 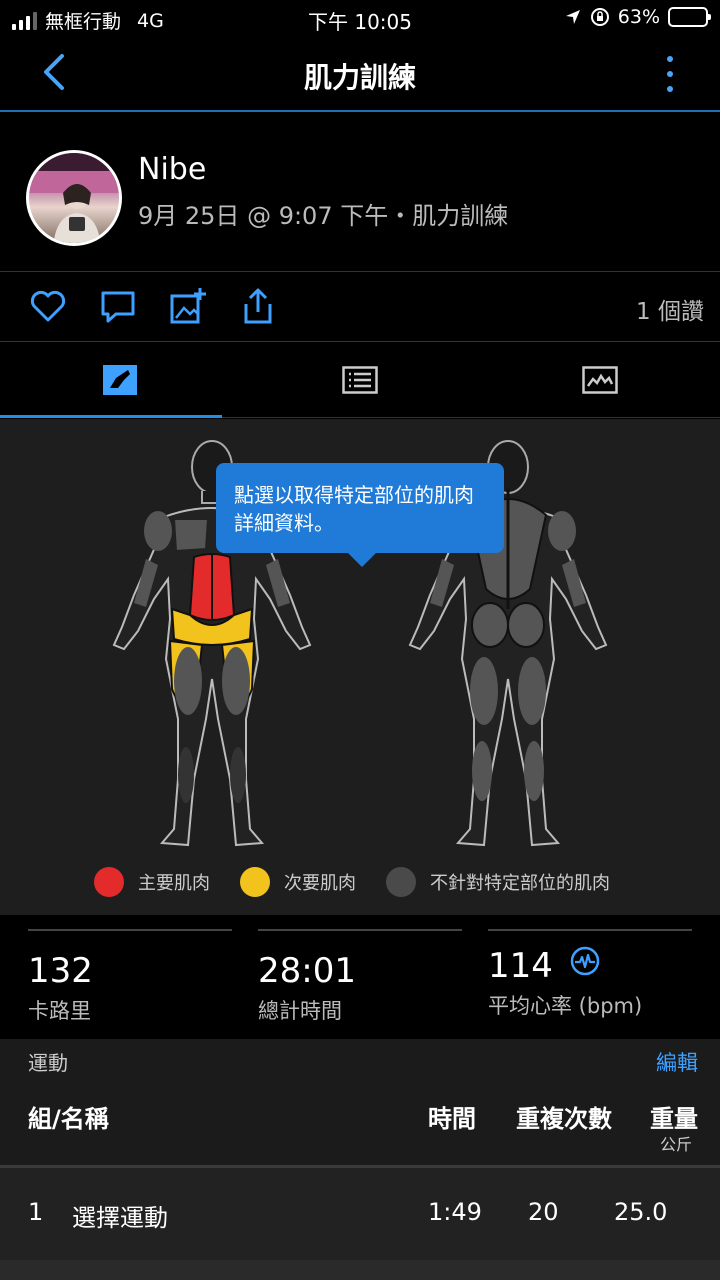 What do you see at coordinates (60, 971) in the screenshot?
I see `stat-value: 132` at bounding box center [60, 971].